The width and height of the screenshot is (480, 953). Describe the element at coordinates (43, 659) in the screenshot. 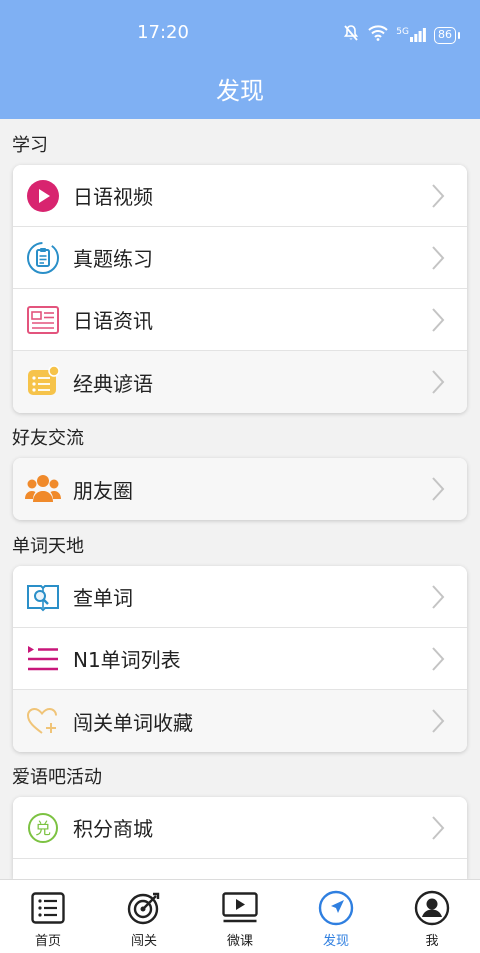

I see `list-icon` at that location.